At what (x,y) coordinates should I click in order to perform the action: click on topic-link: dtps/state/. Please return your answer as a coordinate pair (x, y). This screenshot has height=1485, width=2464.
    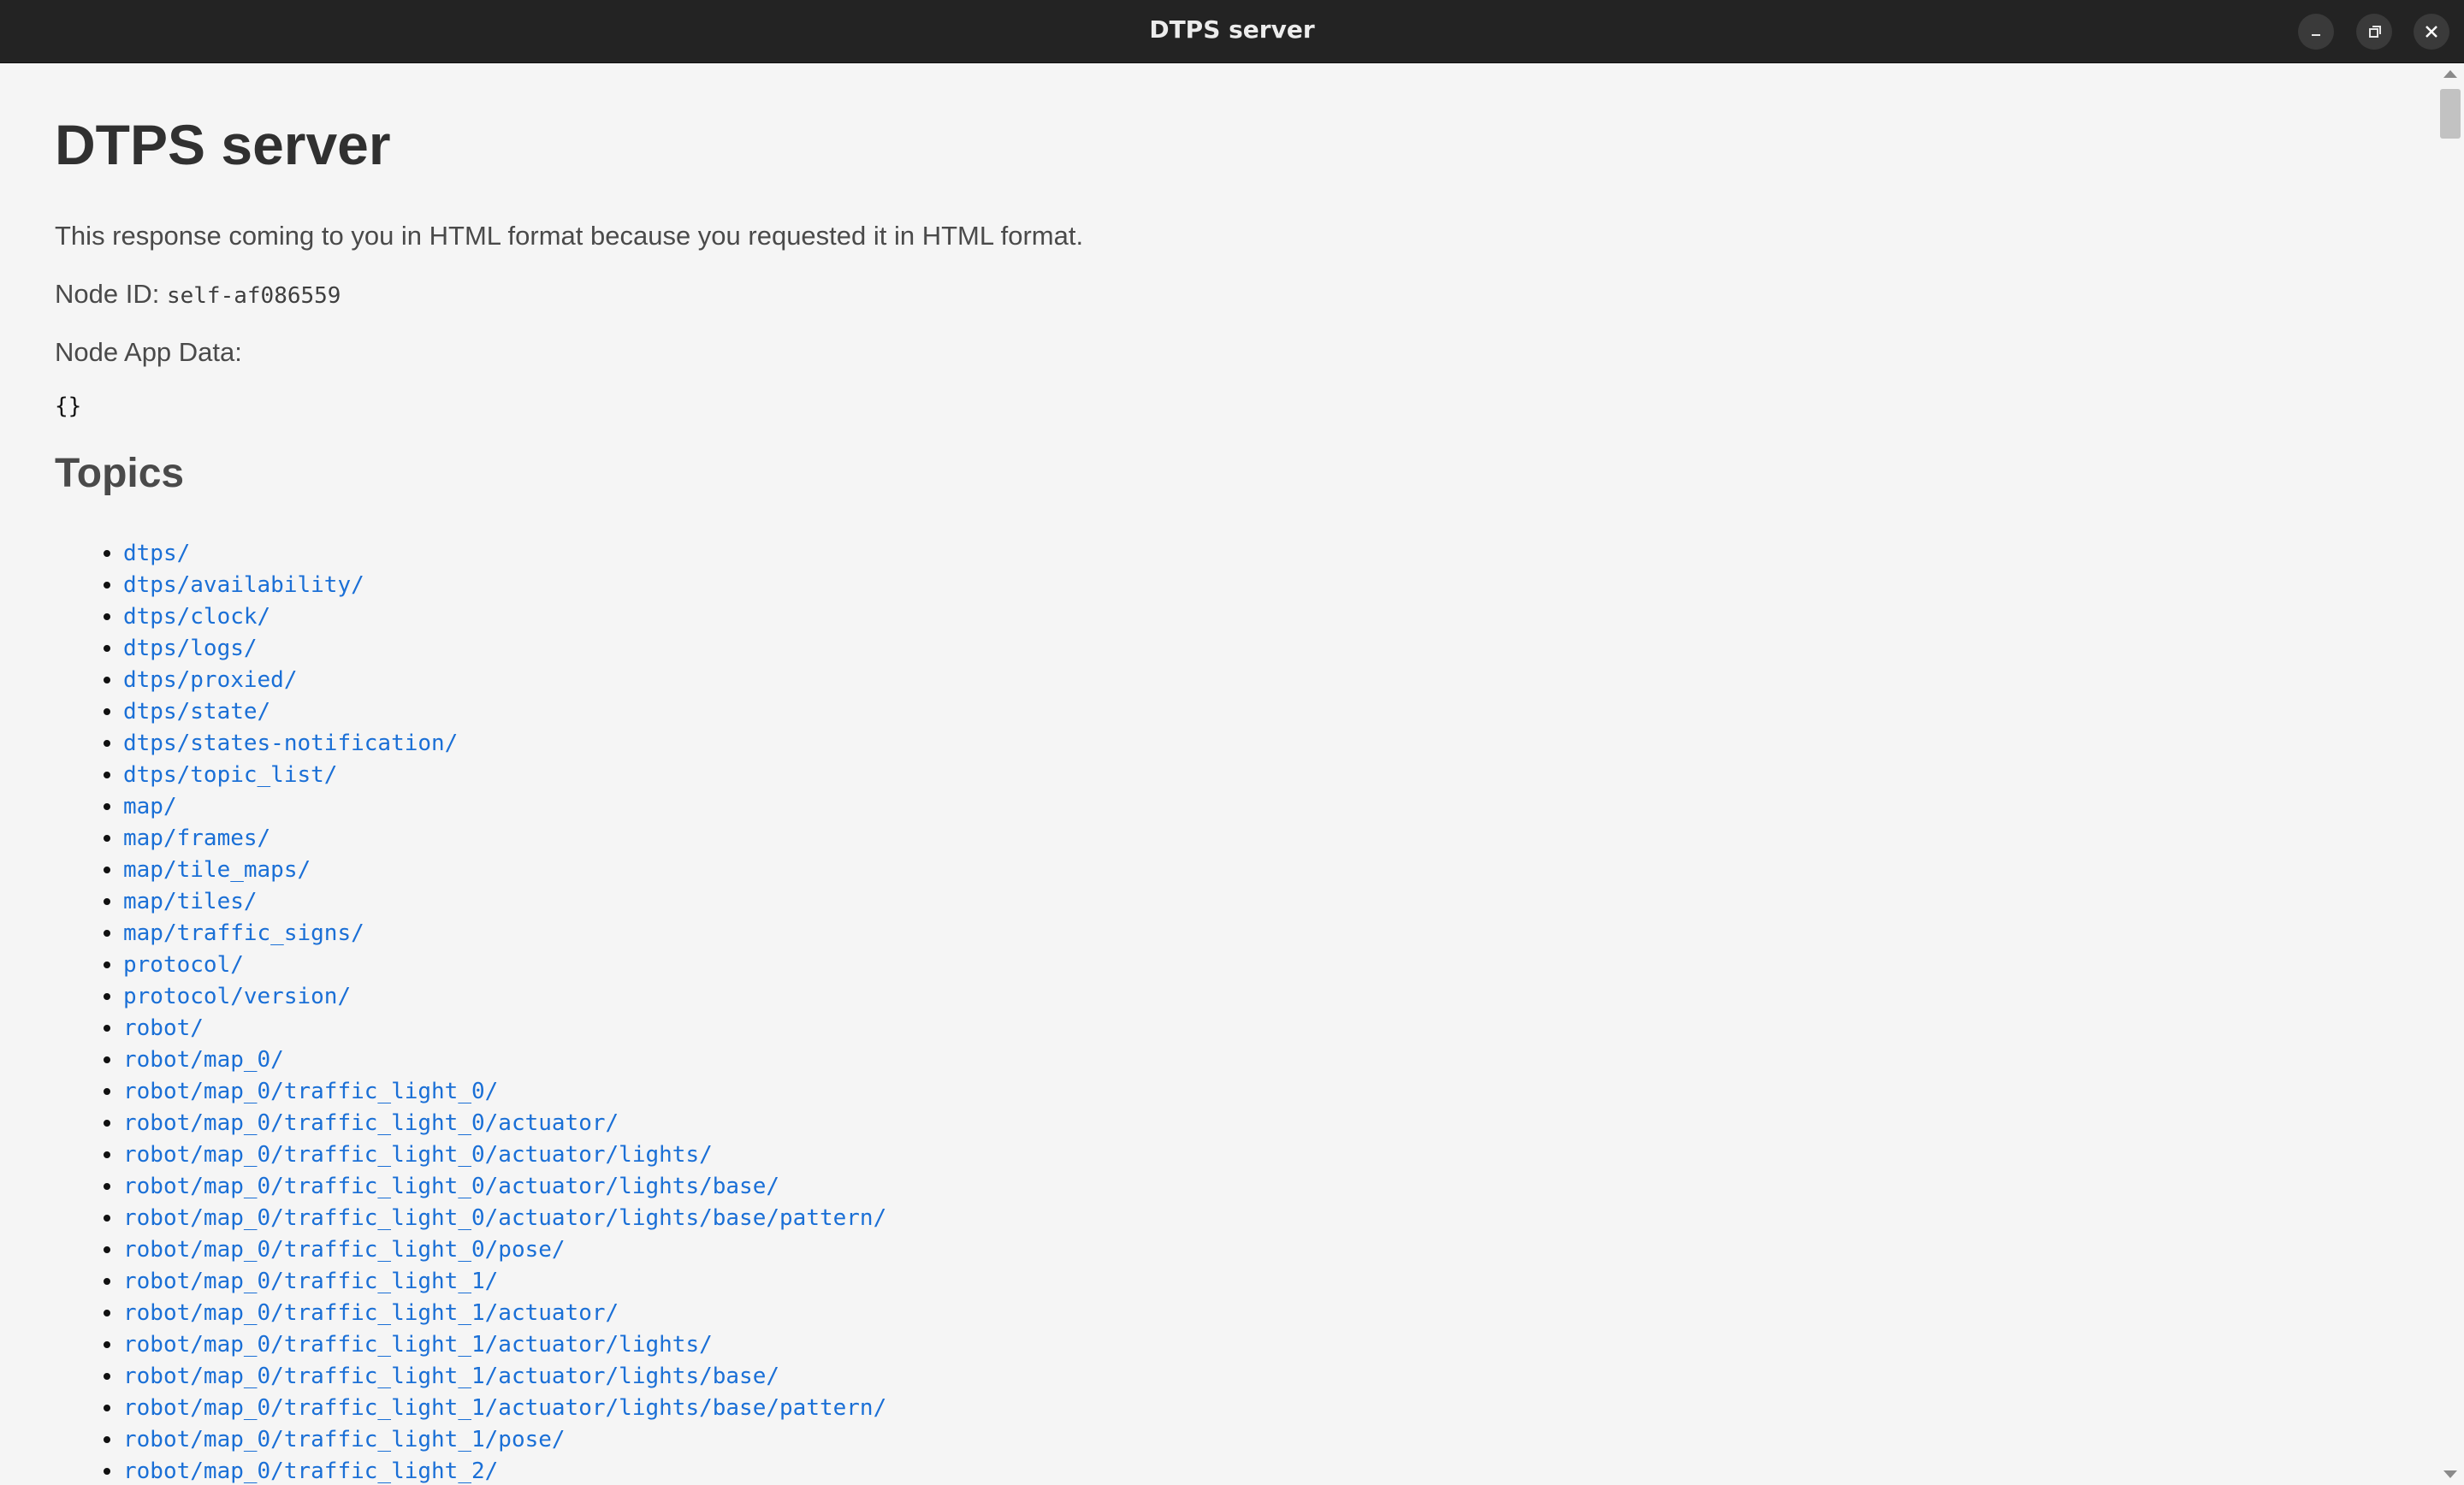
    Looking at the image, I should click on (196, 712).